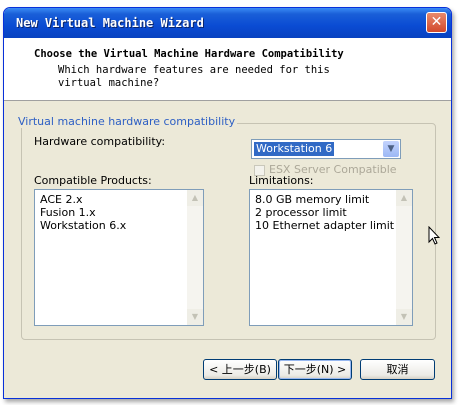  Describe the element at coordinates (294, 149) in the screenshot. I see `hardware-compatibility-value: Workstation 6` at that location.